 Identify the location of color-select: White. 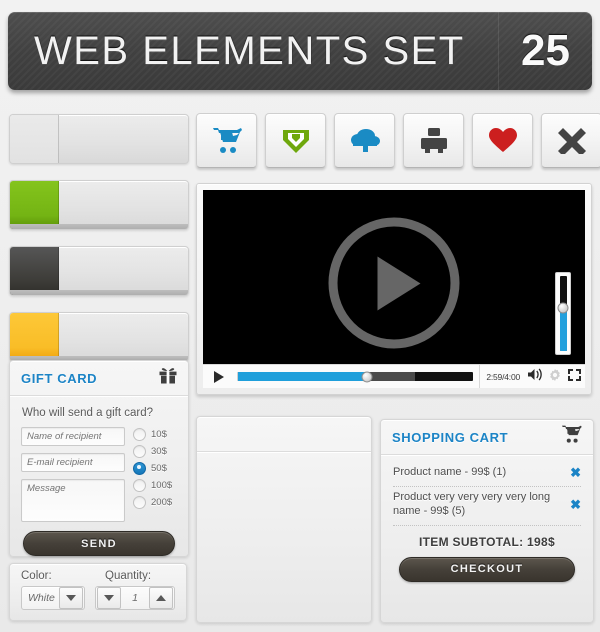
(53, 598).